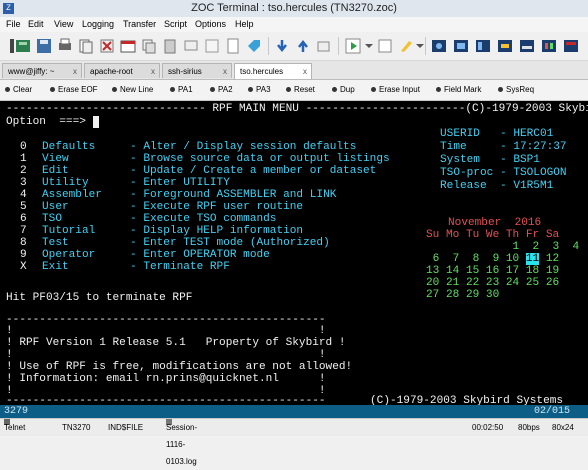 This screenshot has height=470, width=588. What do you see at coordinates (385, 46) in the screenshot?
I see `script-edit-icon` at bounding box center [385, 46].